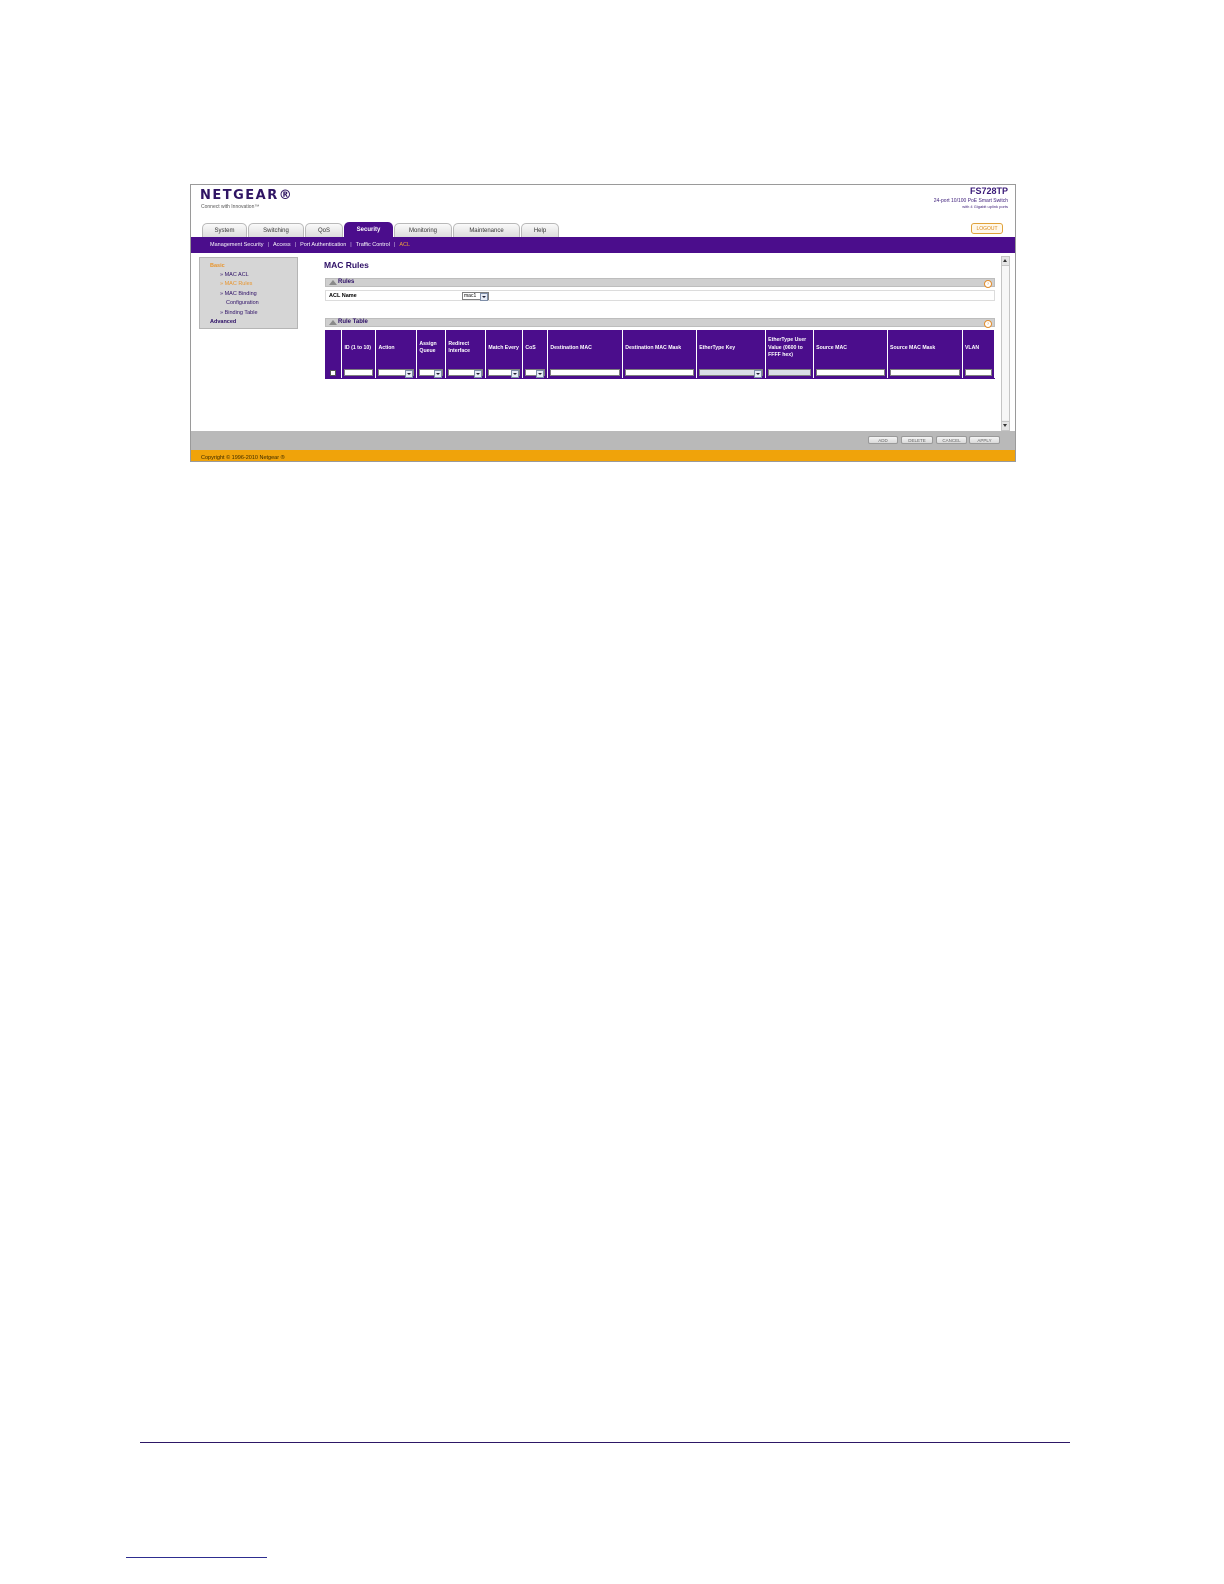 The width and height of the screenshot is (1224, 1584). Describe the element at coordinates (368, 229) in the screenshot. I see `tab-security: Security` at that location.